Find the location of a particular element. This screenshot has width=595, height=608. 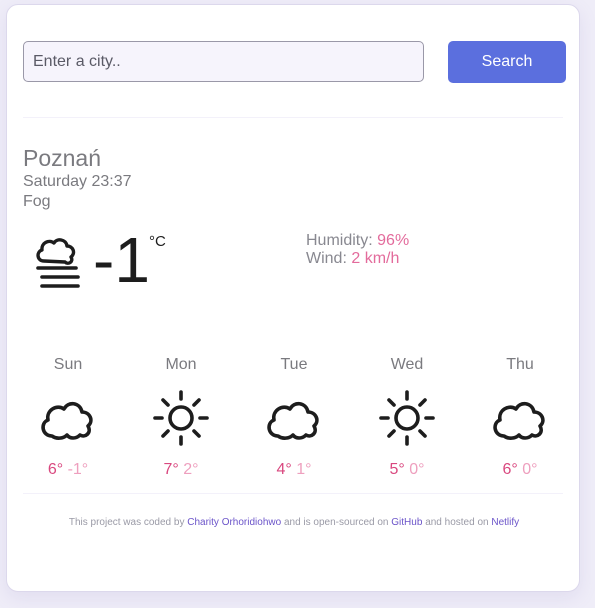

forecast-temps: 6° -1° is located at coordinates (68, 470).